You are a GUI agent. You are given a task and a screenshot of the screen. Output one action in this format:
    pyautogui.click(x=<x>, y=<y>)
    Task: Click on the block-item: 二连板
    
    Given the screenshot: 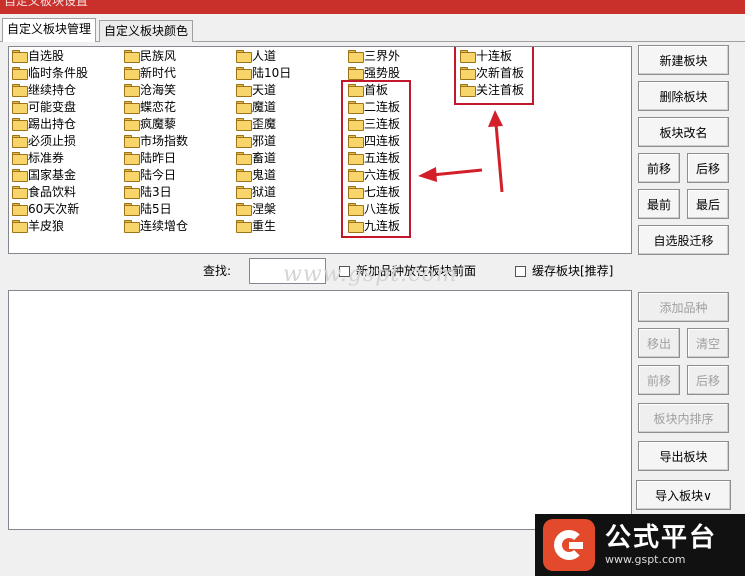 What is the action you would take?
    pyautogui.click(x=374, y=107)
    